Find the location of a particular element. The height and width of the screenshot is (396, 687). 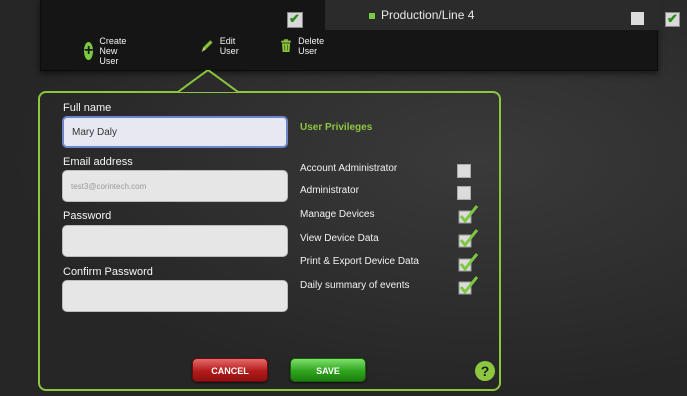

row-checkbox: ✔ is located at coordinates (295, 19).